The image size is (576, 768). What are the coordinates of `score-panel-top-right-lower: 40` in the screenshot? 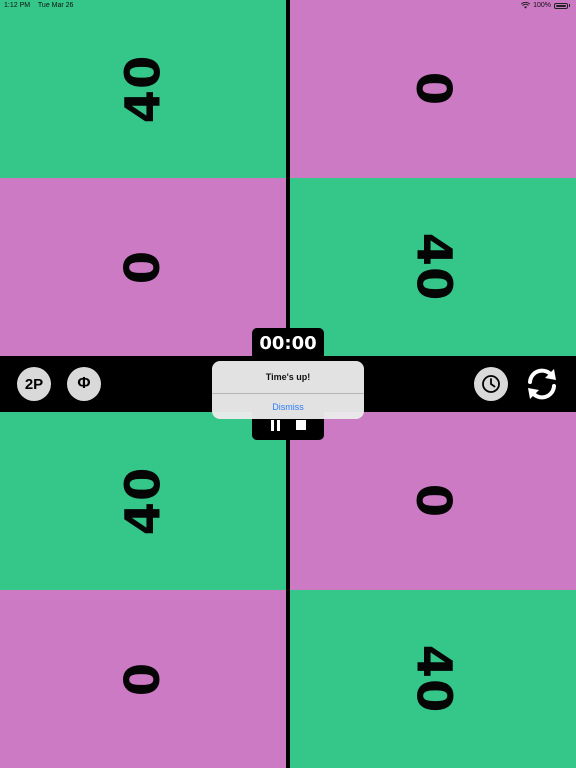 It's located at (433, 267).